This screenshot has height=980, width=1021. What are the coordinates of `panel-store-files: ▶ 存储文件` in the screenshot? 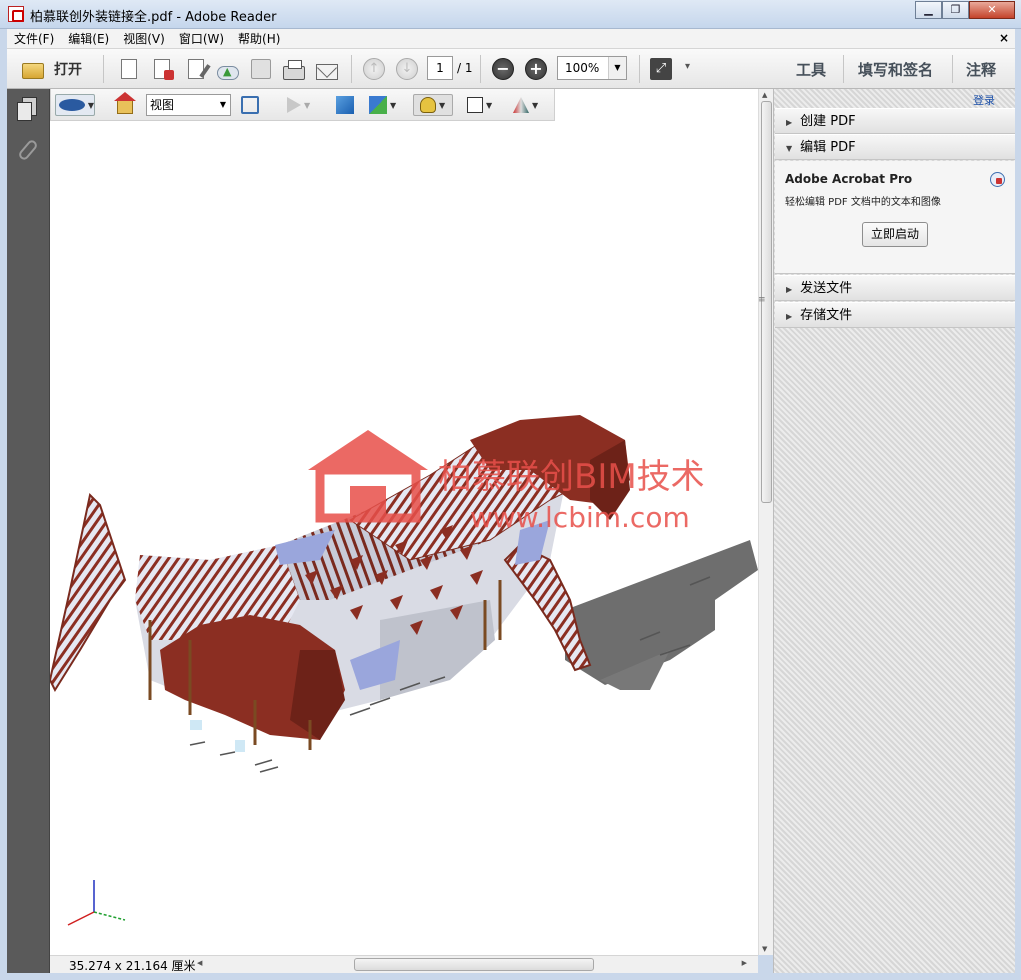 It's located at (895, 315).